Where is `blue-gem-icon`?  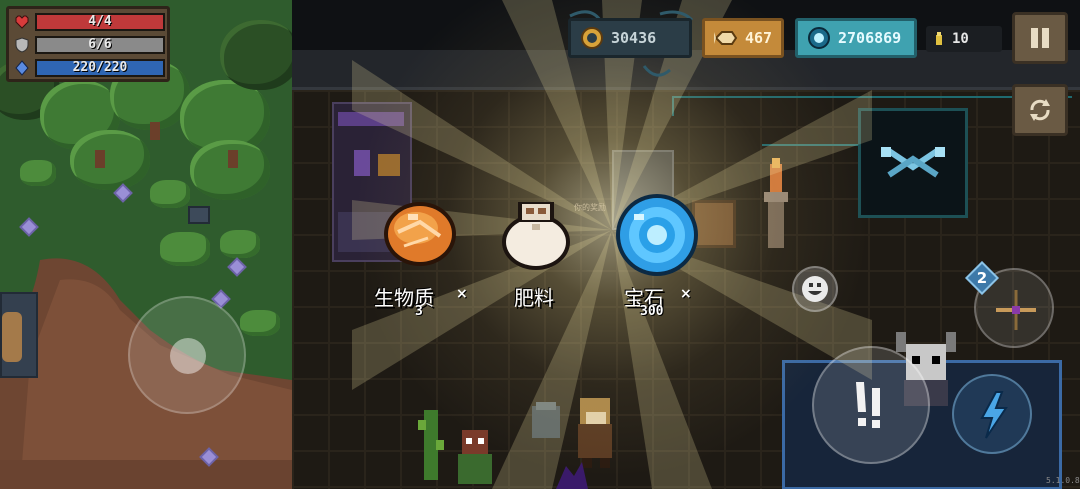 blue-gem-icon is located at coordinates (657, 235).